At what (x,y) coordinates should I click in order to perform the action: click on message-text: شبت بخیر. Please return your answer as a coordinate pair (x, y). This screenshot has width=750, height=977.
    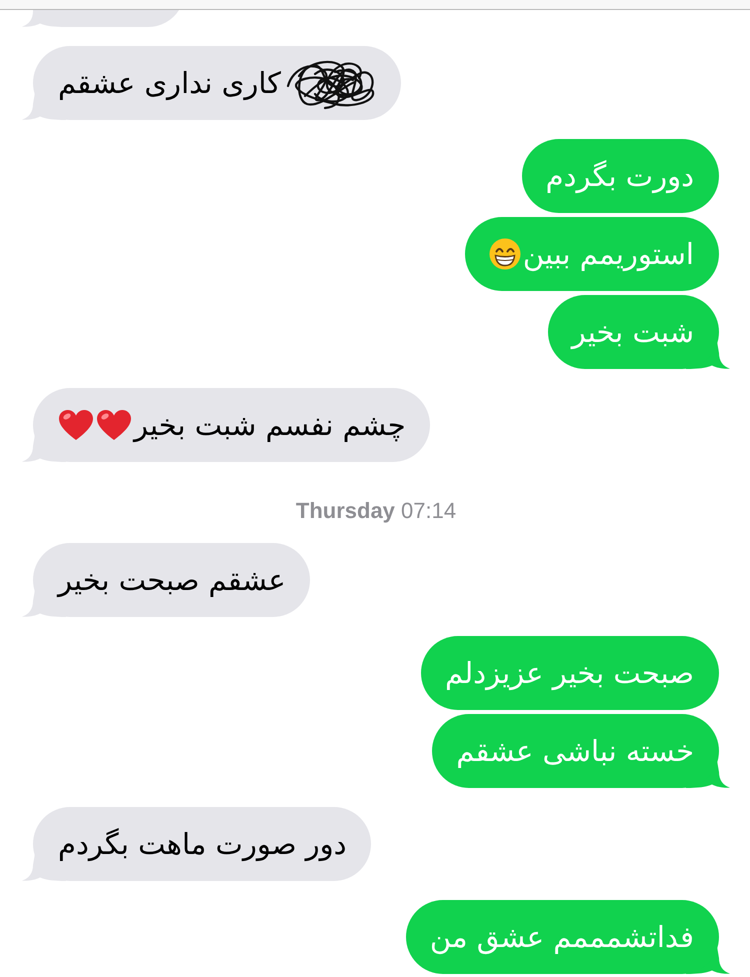
    Looking at the image, I should click on (633, 333).